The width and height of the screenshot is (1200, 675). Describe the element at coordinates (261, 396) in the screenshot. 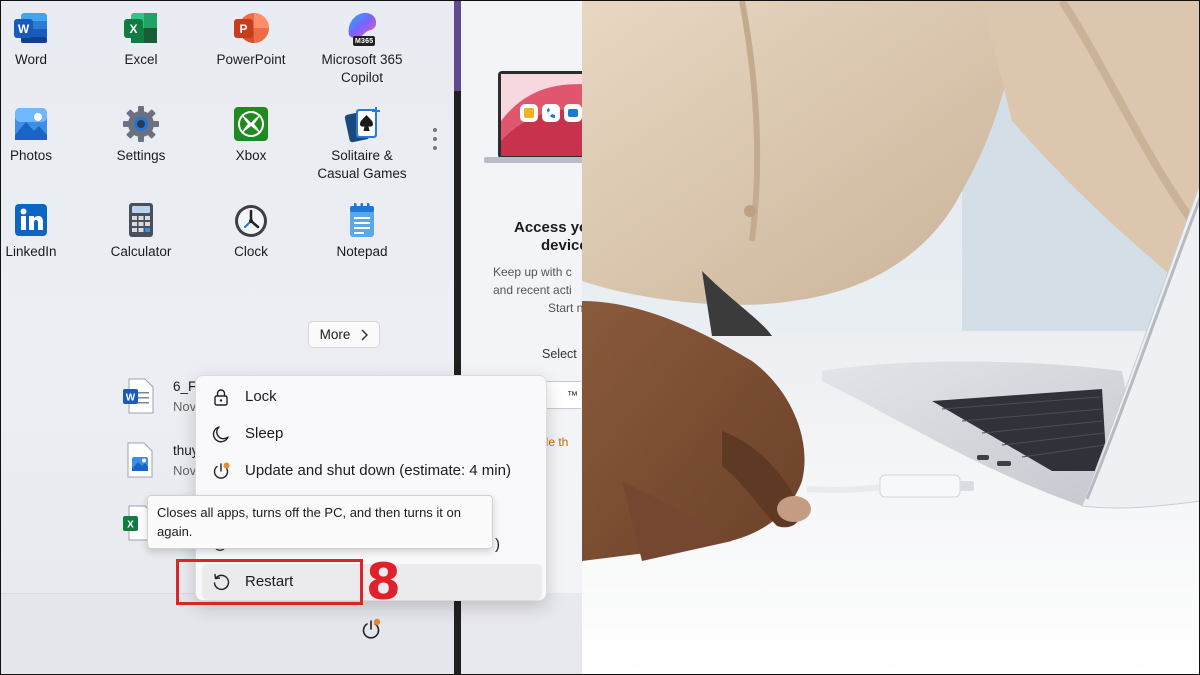

I see `power-menu-label: Lock` at that location.